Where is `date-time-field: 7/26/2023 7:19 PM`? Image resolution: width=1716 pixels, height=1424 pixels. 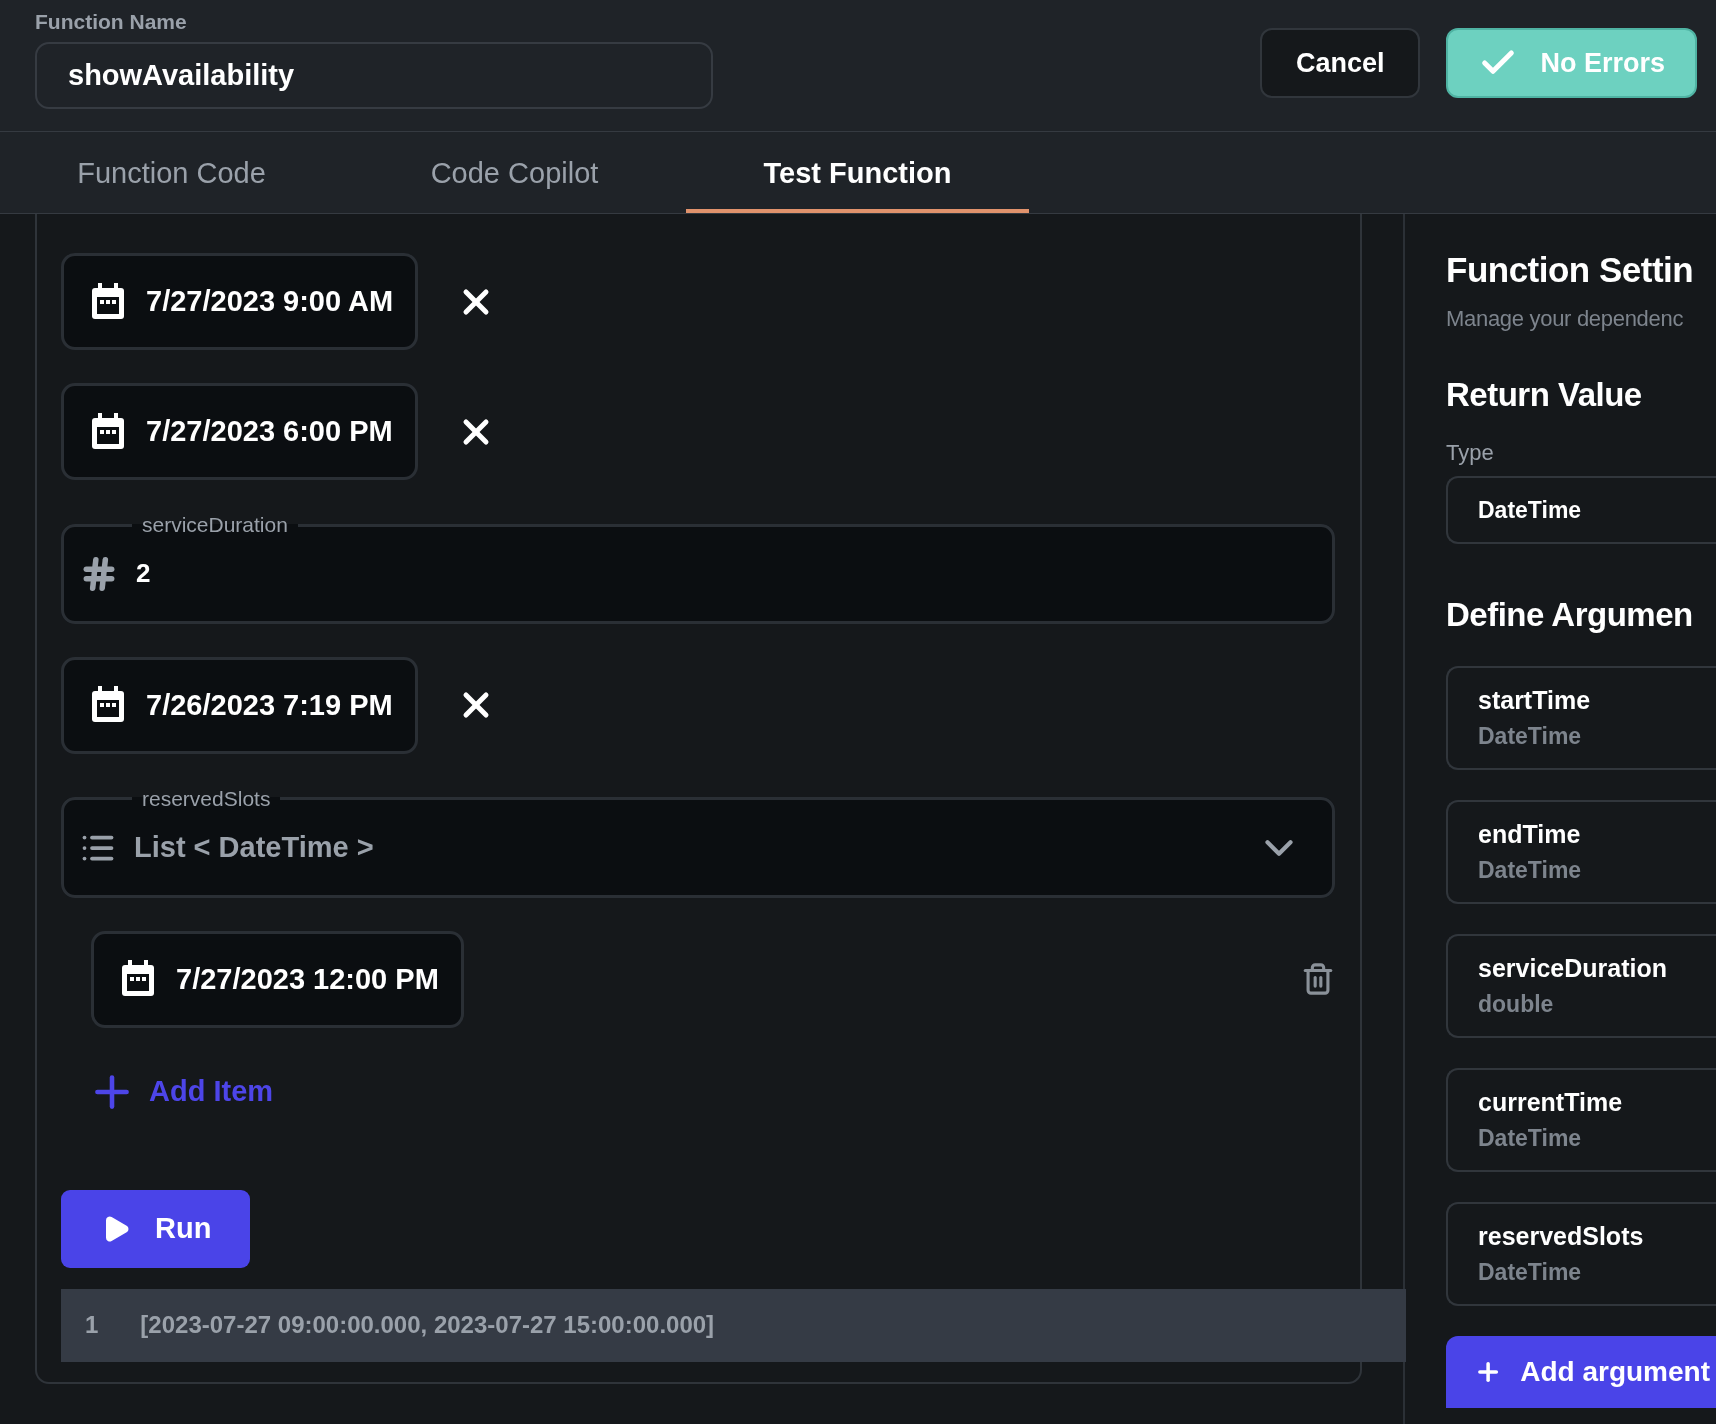 date-time-field: 7/26/2023 7:19 PM is located at coordinates (239, 705).